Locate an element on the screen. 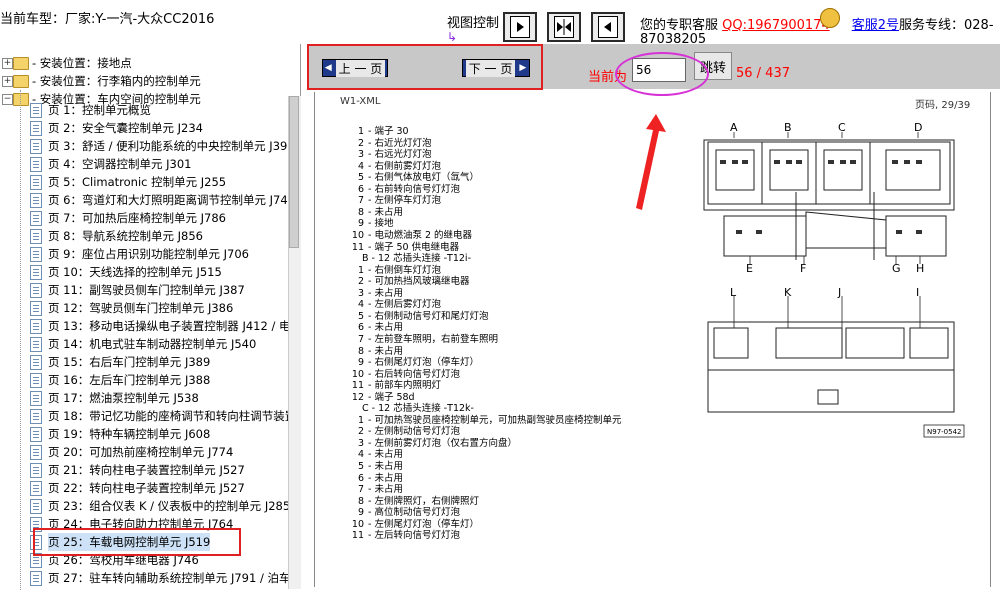 Image resolution: width=1000 pixels, height=590 pixels. tree-page-item: 页 7：可加热后座椅控制单元 J786 is located at coordinates (145, 218).